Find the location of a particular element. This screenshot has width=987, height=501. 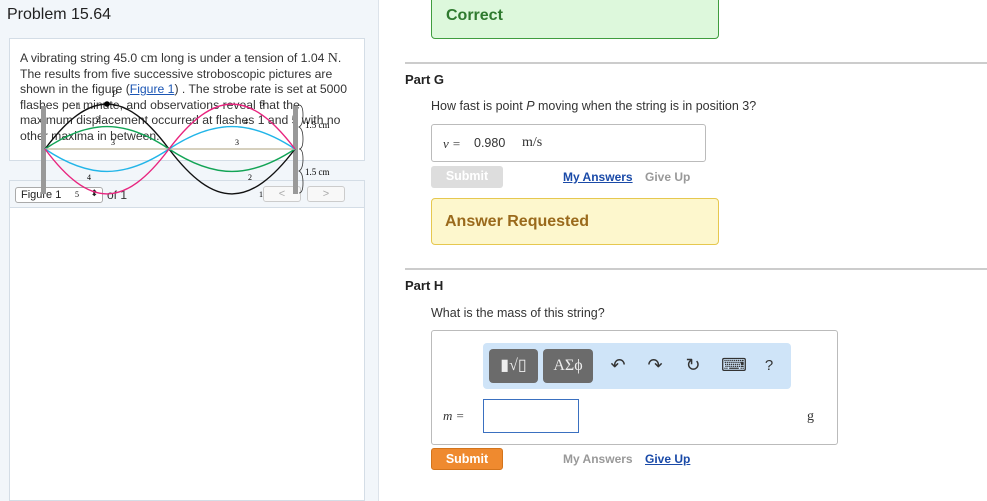

amplitude-label-top: 1.5 cm is located at coordinates (317, 125).